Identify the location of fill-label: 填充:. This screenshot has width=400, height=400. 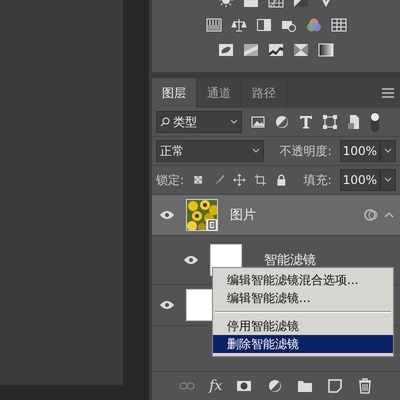
(318, 180).